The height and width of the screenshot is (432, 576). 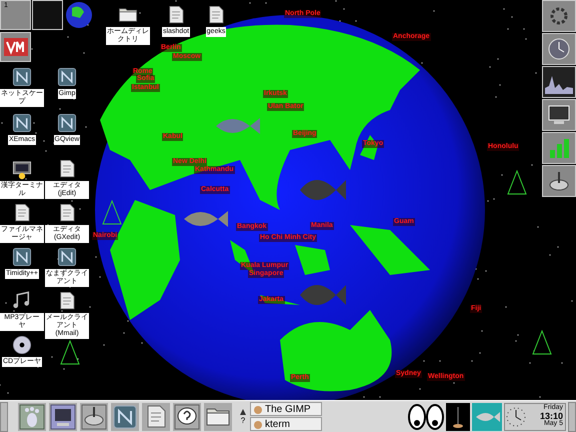 I want to click on task-button: The GIMP, so click(x=286, y=409).